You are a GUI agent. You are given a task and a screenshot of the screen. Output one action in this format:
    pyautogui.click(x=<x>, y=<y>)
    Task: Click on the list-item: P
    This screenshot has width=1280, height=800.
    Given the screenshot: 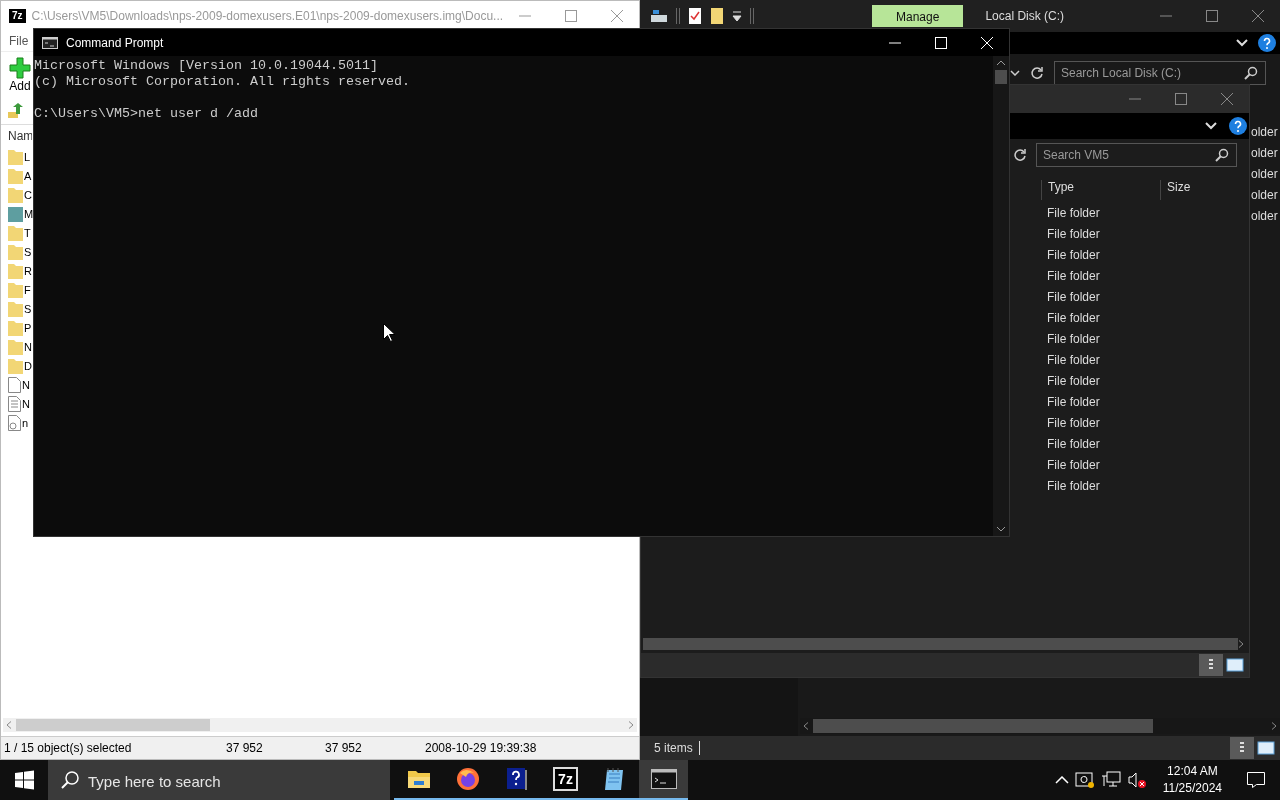 What is the action you would take?
    pyautogui.click(x=28, y=327)
    